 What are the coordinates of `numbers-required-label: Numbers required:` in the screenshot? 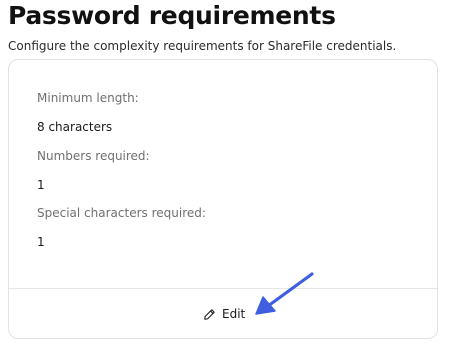 It's located at (93, 156).